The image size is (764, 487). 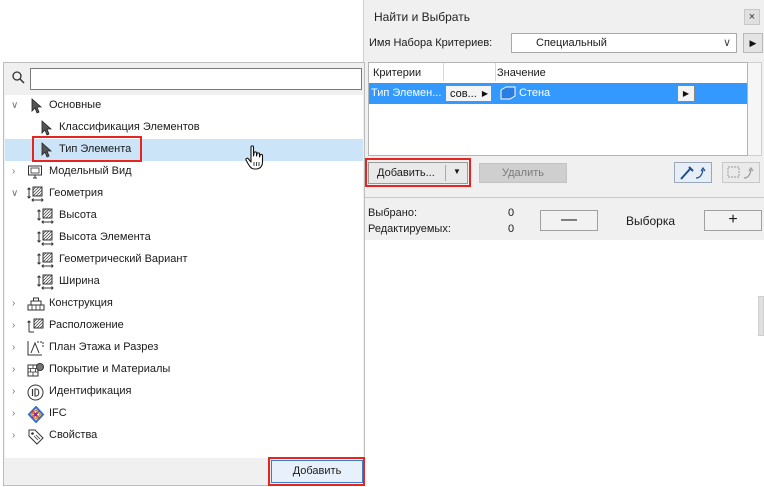 What do you see at coordinates (35, 172) in the screenshot?
I see `monitor-icon` at bounding box center [35, 172].